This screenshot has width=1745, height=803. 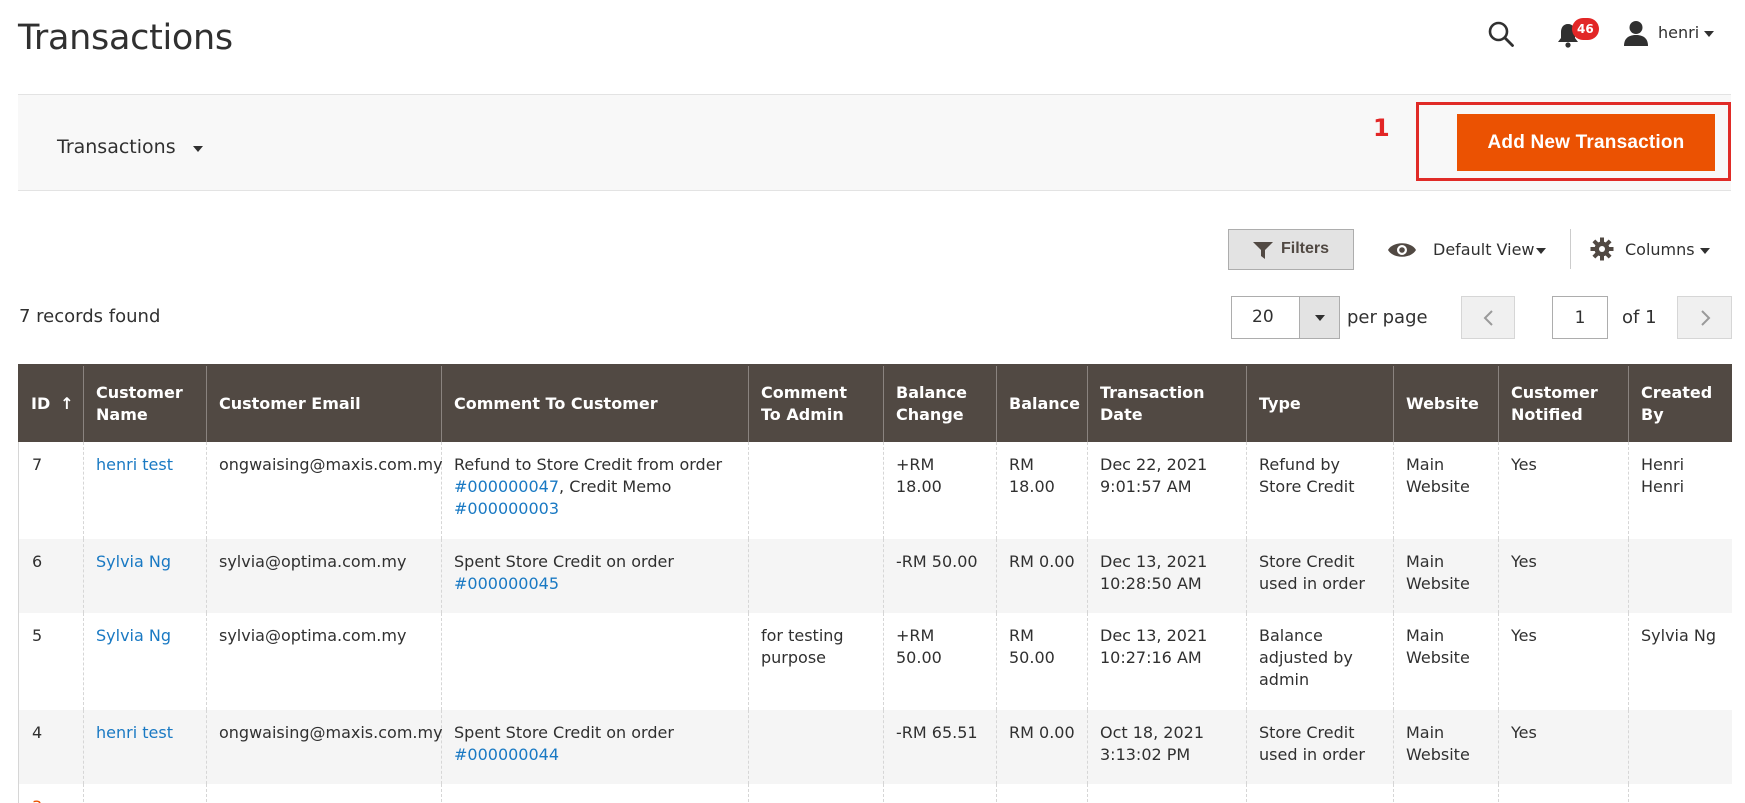 I want to click on order-link: #000000044, so click(x=506, y=754).